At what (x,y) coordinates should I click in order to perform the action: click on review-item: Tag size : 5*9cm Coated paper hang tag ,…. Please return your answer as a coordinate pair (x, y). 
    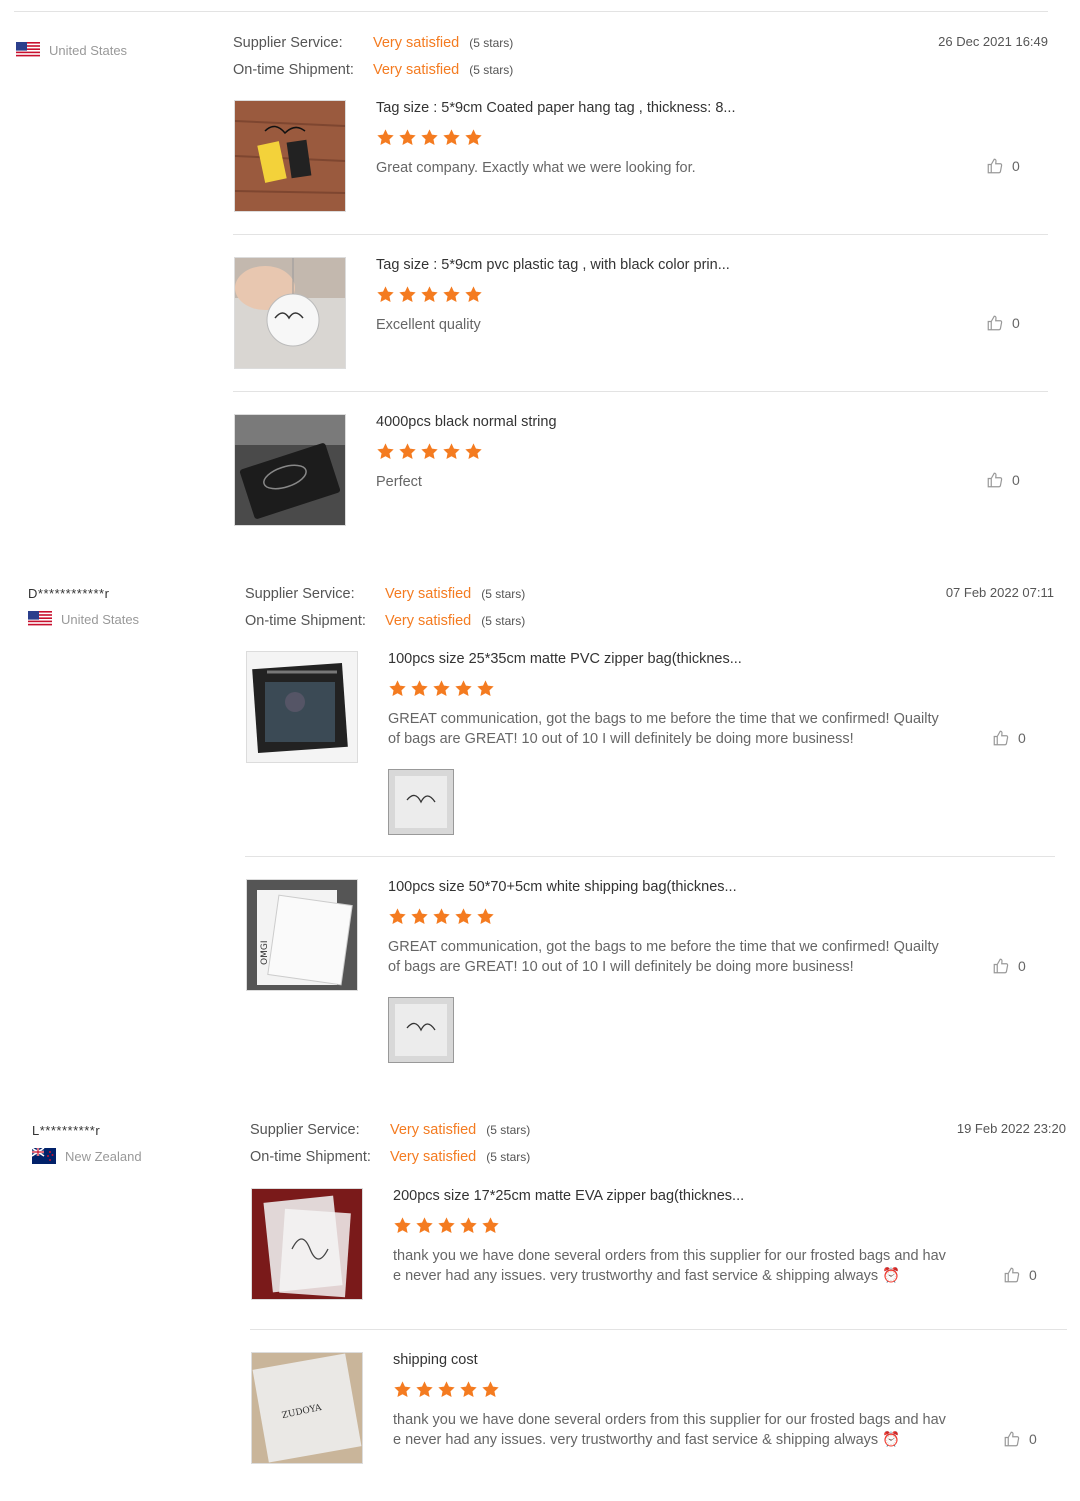
    Looking at the image, I should click on (641, 160).